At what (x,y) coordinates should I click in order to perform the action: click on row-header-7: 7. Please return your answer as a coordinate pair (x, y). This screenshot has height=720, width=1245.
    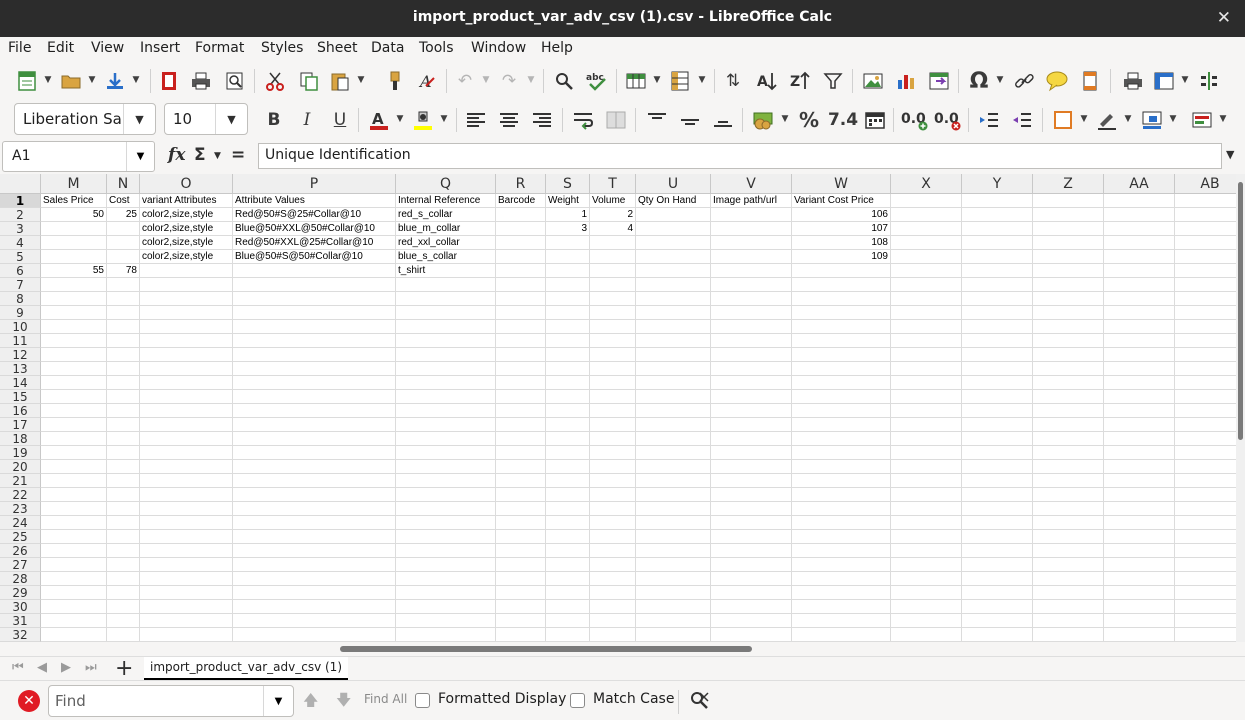
    Looking at the image, I should click on (20, 285).